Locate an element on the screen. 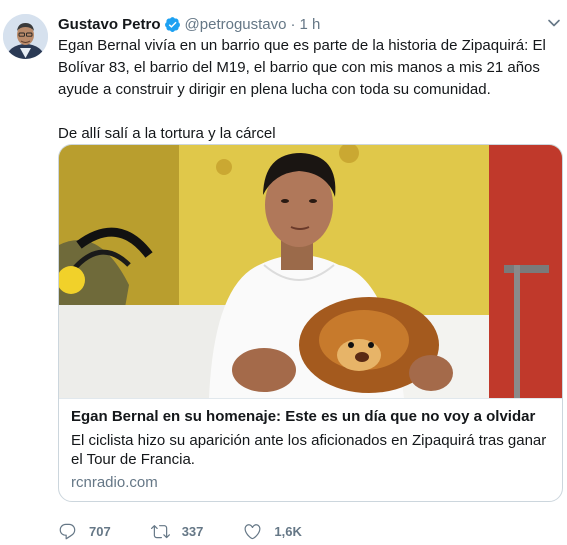 Image resolution: width=567 pixels, height=545 pixels. reply-button: 707 is located at coordinates (84, 531).